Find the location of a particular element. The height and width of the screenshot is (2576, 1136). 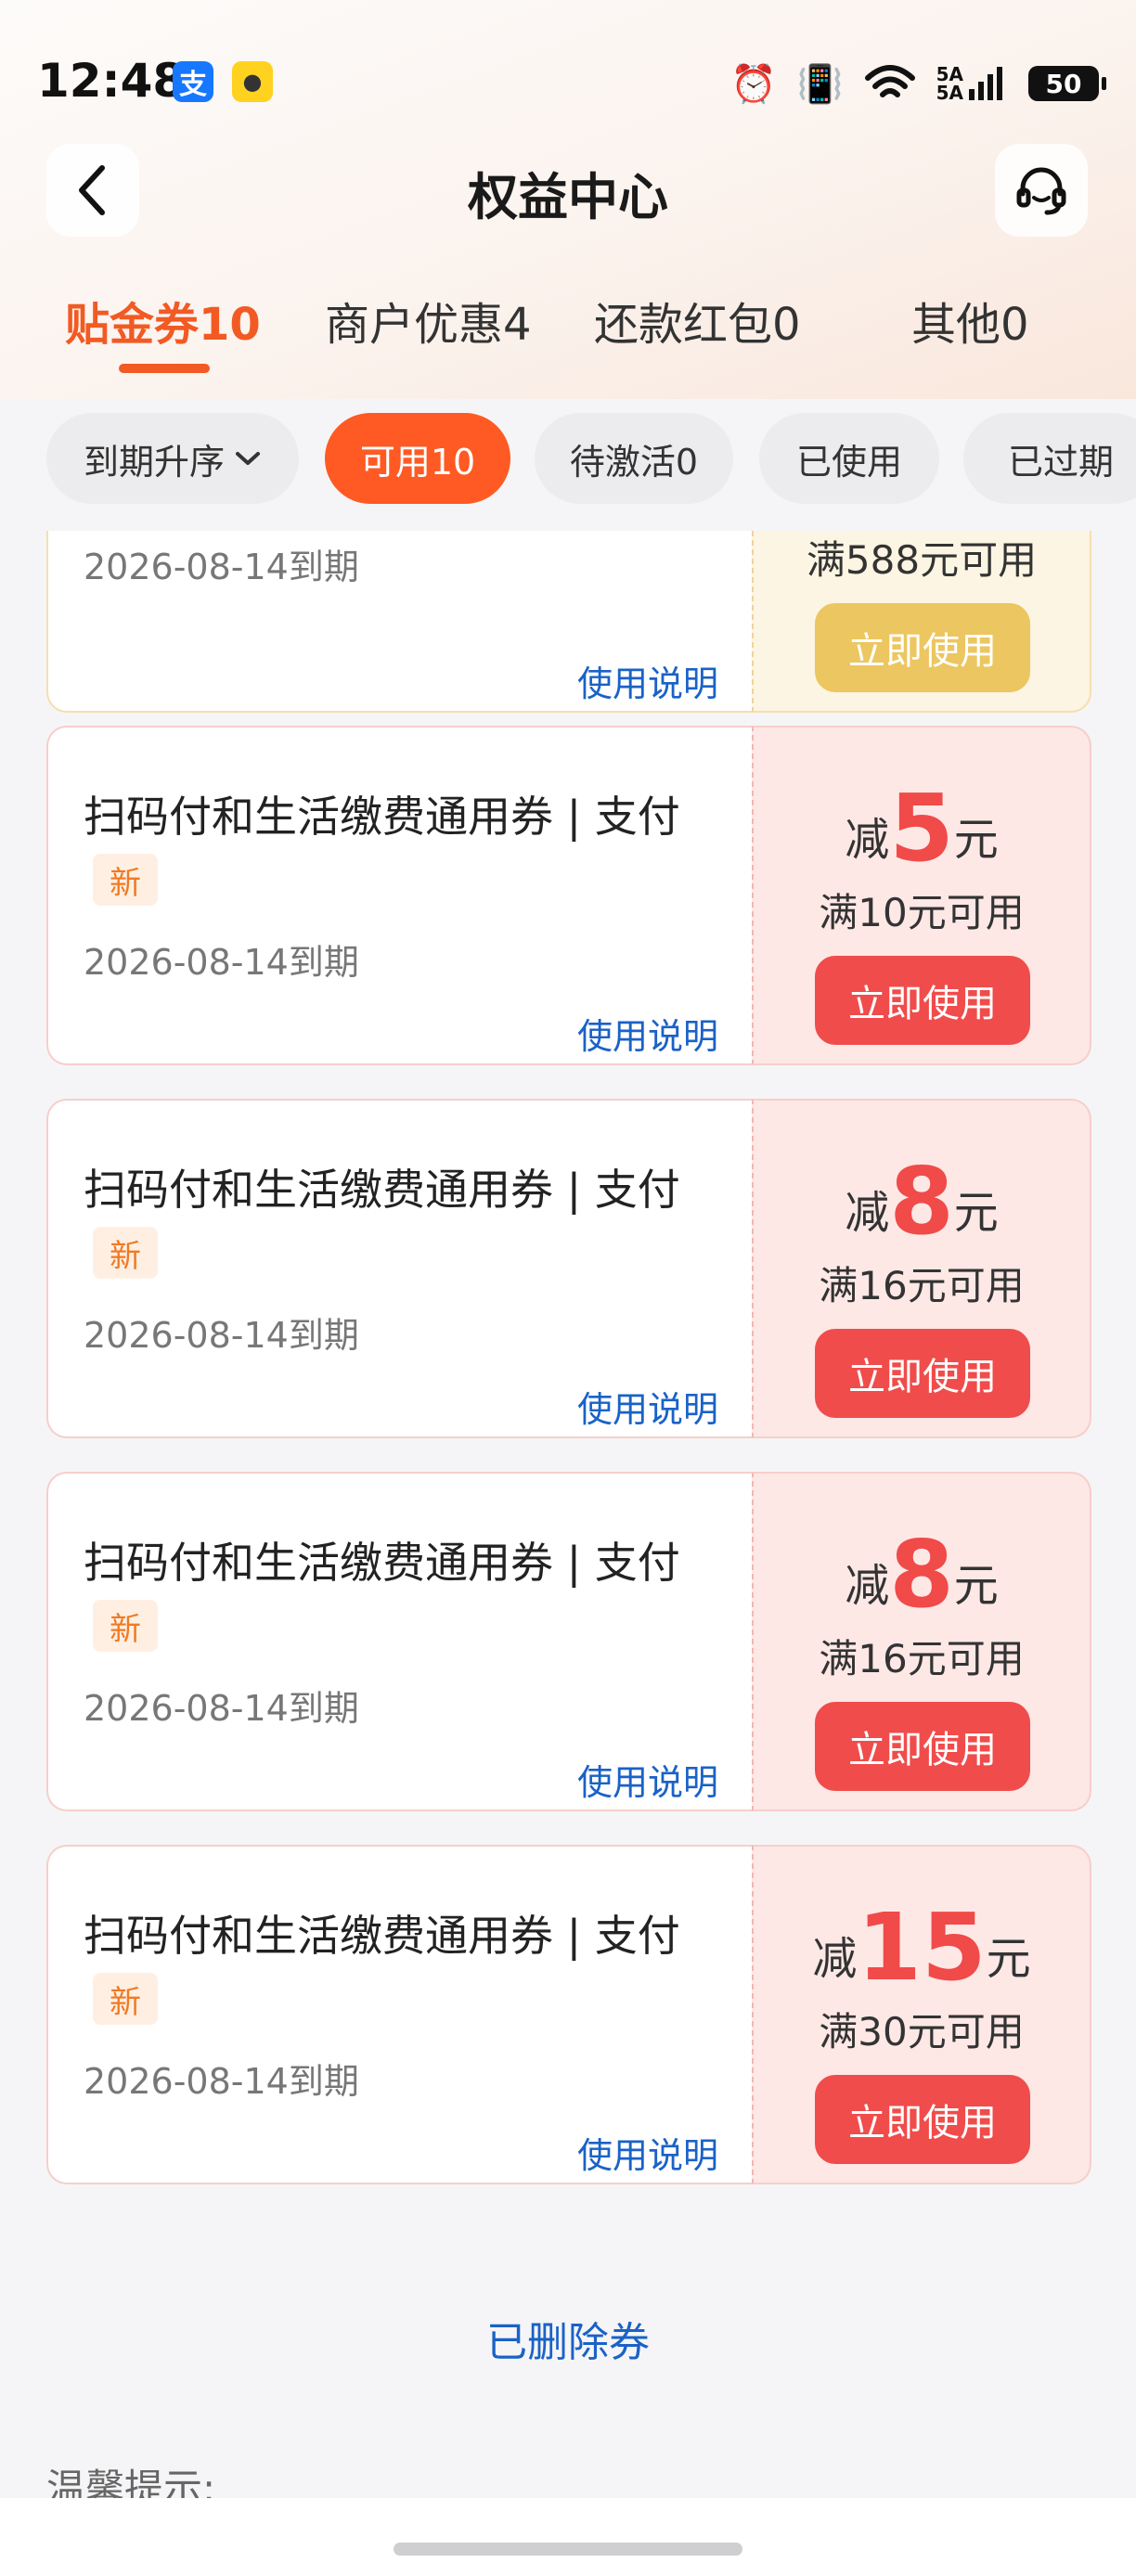

tab-repayment-redpacket: 还款红包0 is located at coordinates (697, 320).